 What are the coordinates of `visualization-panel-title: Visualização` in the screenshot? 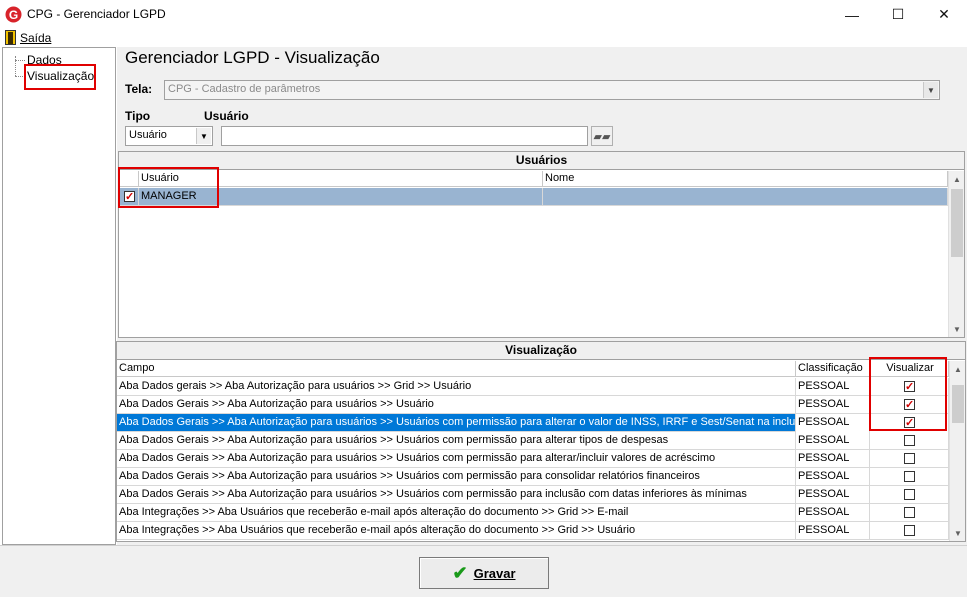 It's located at (541, 351).